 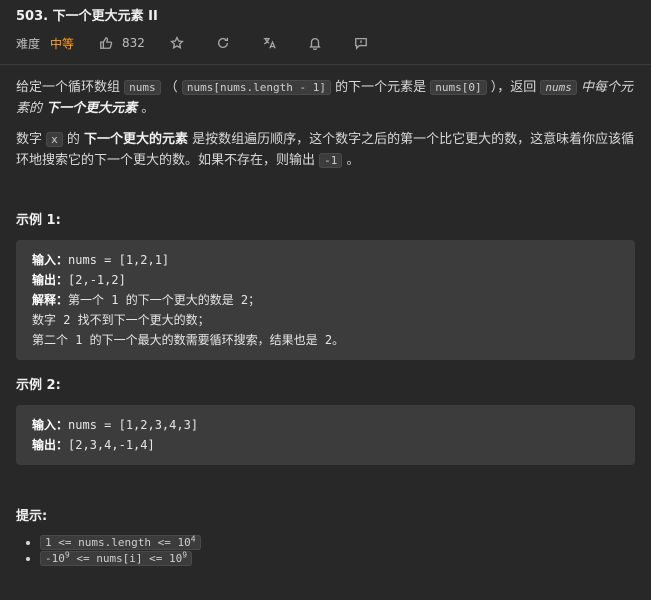 I want to click on input-value: nums = [1,2,3,4,3], so click(x=133, y=425).